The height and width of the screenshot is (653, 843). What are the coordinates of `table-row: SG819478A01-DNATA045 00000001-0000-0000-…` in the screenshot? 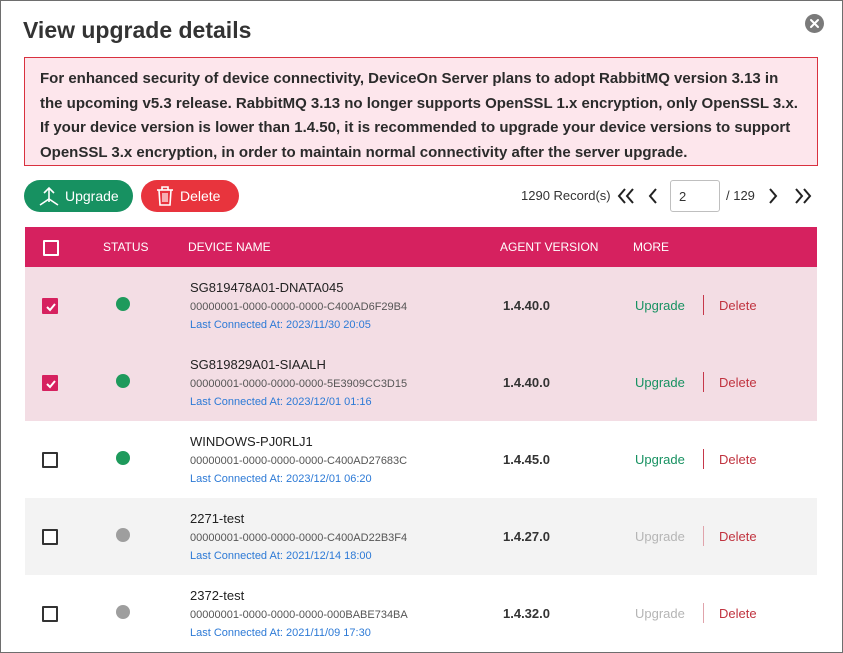 It's located at (421, 305).